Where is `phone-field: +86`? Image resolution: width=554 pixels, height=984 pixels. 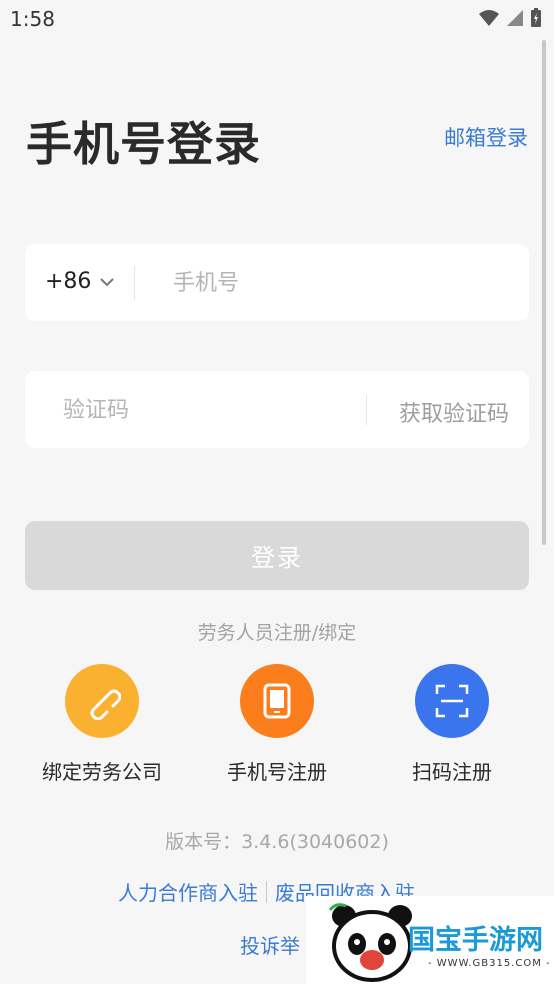
phone-field: +86 is located at coordinates (277, 282).